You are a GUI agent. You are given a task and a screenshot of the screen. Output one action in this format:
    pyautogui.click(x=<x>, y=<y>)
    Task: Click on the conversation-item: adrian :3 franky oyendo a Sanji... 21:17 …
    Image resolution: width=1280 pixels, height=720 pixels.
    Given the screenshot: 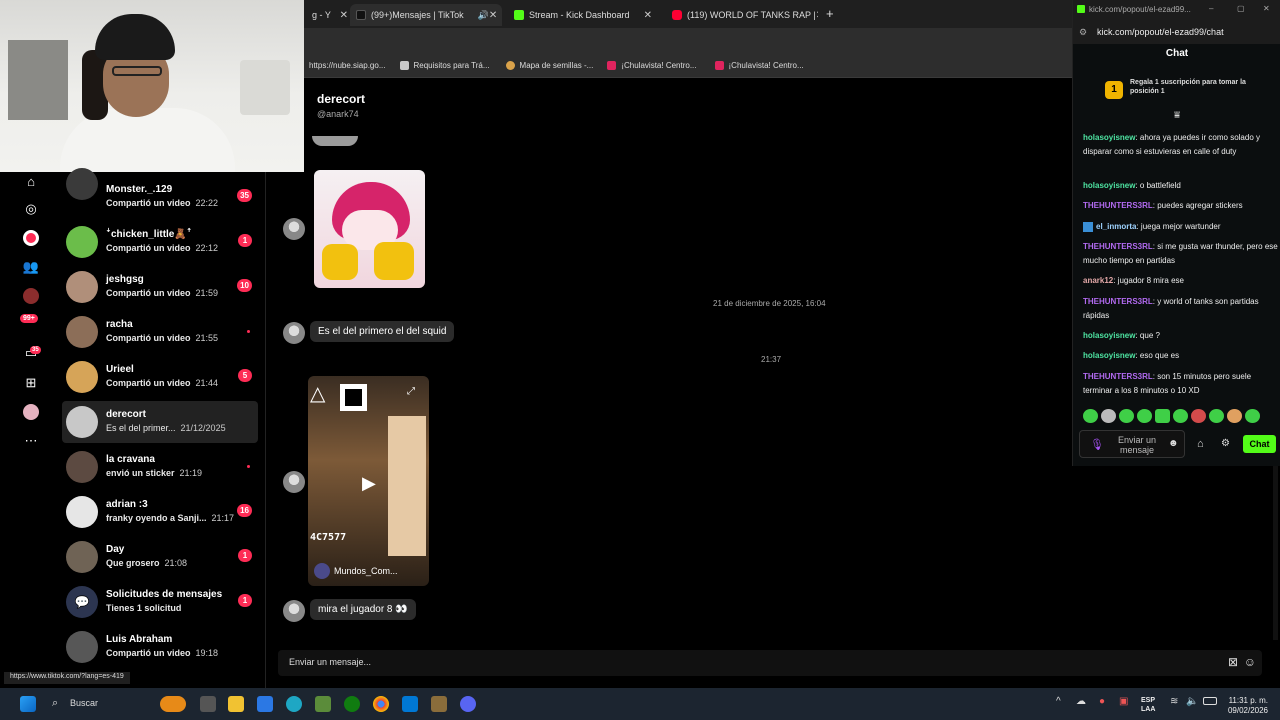 What is the action you would take?
    pyautogui.click(x=160, y=512)
    